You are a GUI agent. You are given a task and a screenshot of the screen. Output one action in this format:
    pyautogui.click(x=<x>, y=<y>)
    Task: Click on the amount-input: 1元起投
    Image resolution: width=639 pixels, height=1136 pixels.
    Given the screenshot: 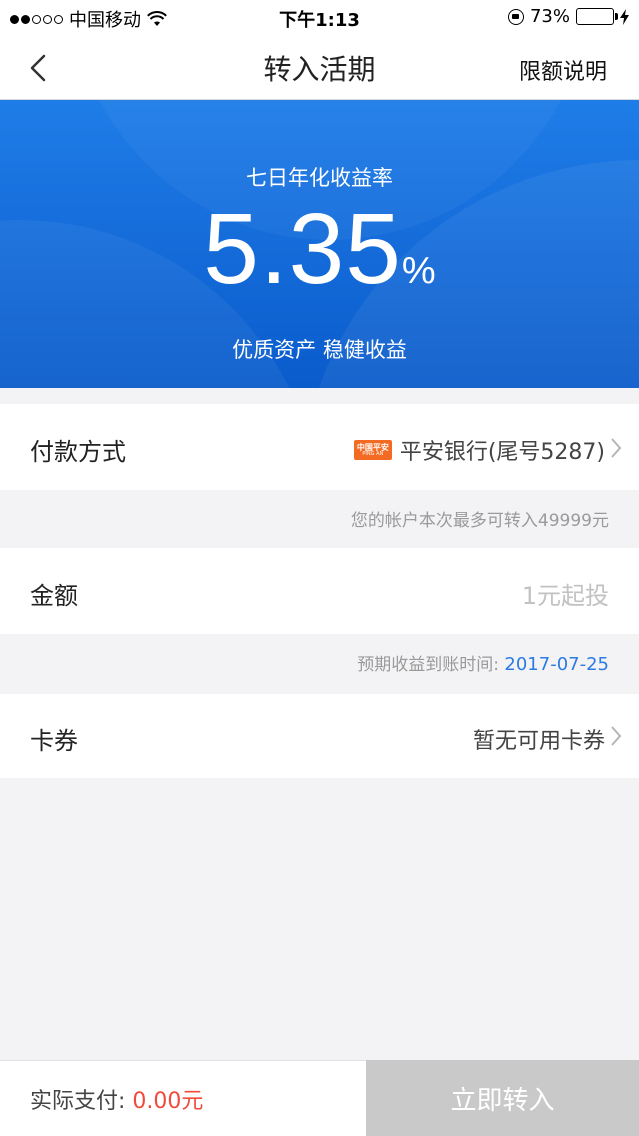 What is the action you would take?
    pyautogui.click(x=565, y=593)
    